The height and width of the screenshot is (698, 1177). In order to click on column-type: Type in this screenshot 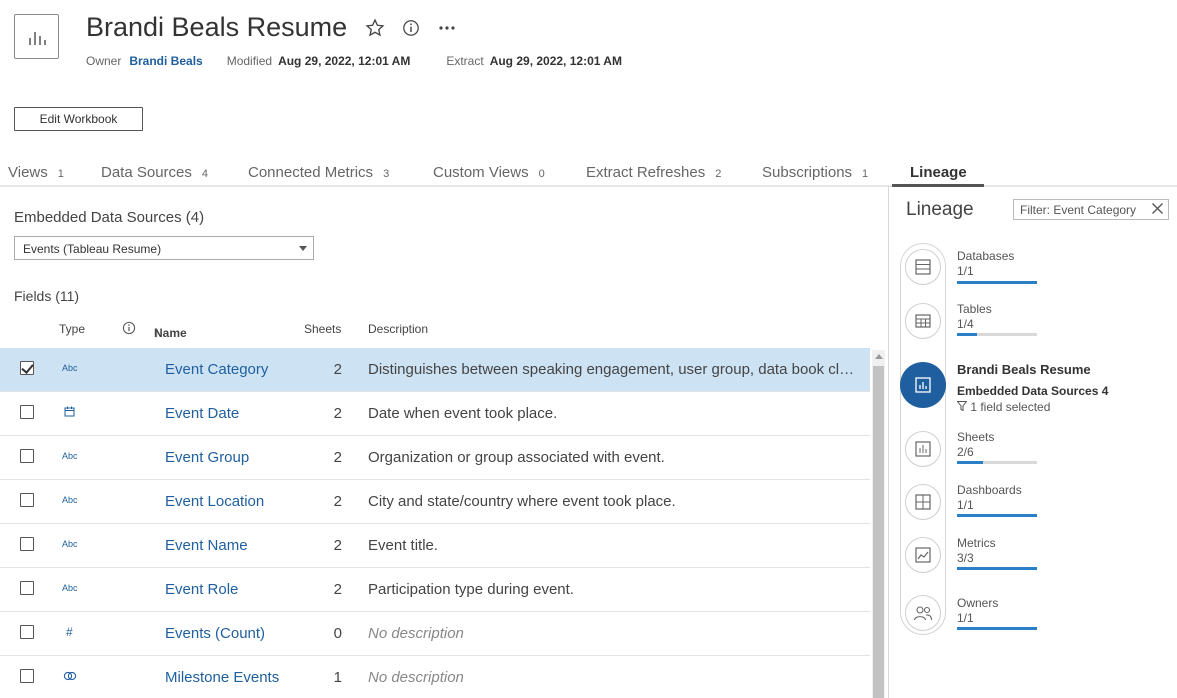, I will do `click(72, 329)`.